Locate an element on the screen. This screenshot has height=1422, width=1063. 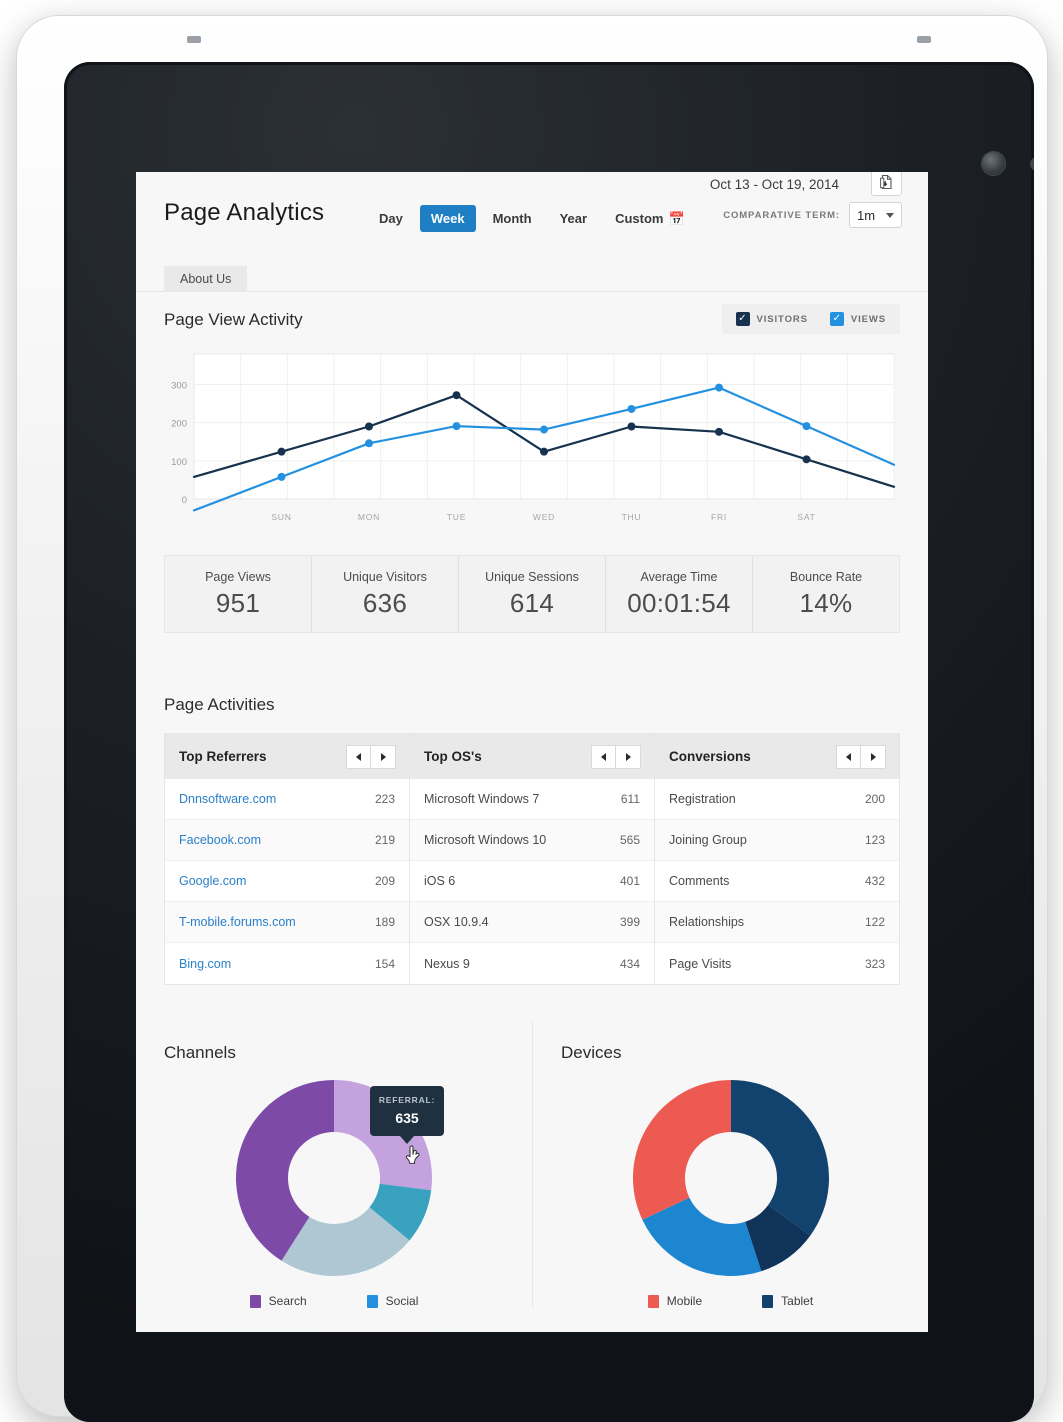
activity-item-value: 565 is located at coordinates (629, 840).